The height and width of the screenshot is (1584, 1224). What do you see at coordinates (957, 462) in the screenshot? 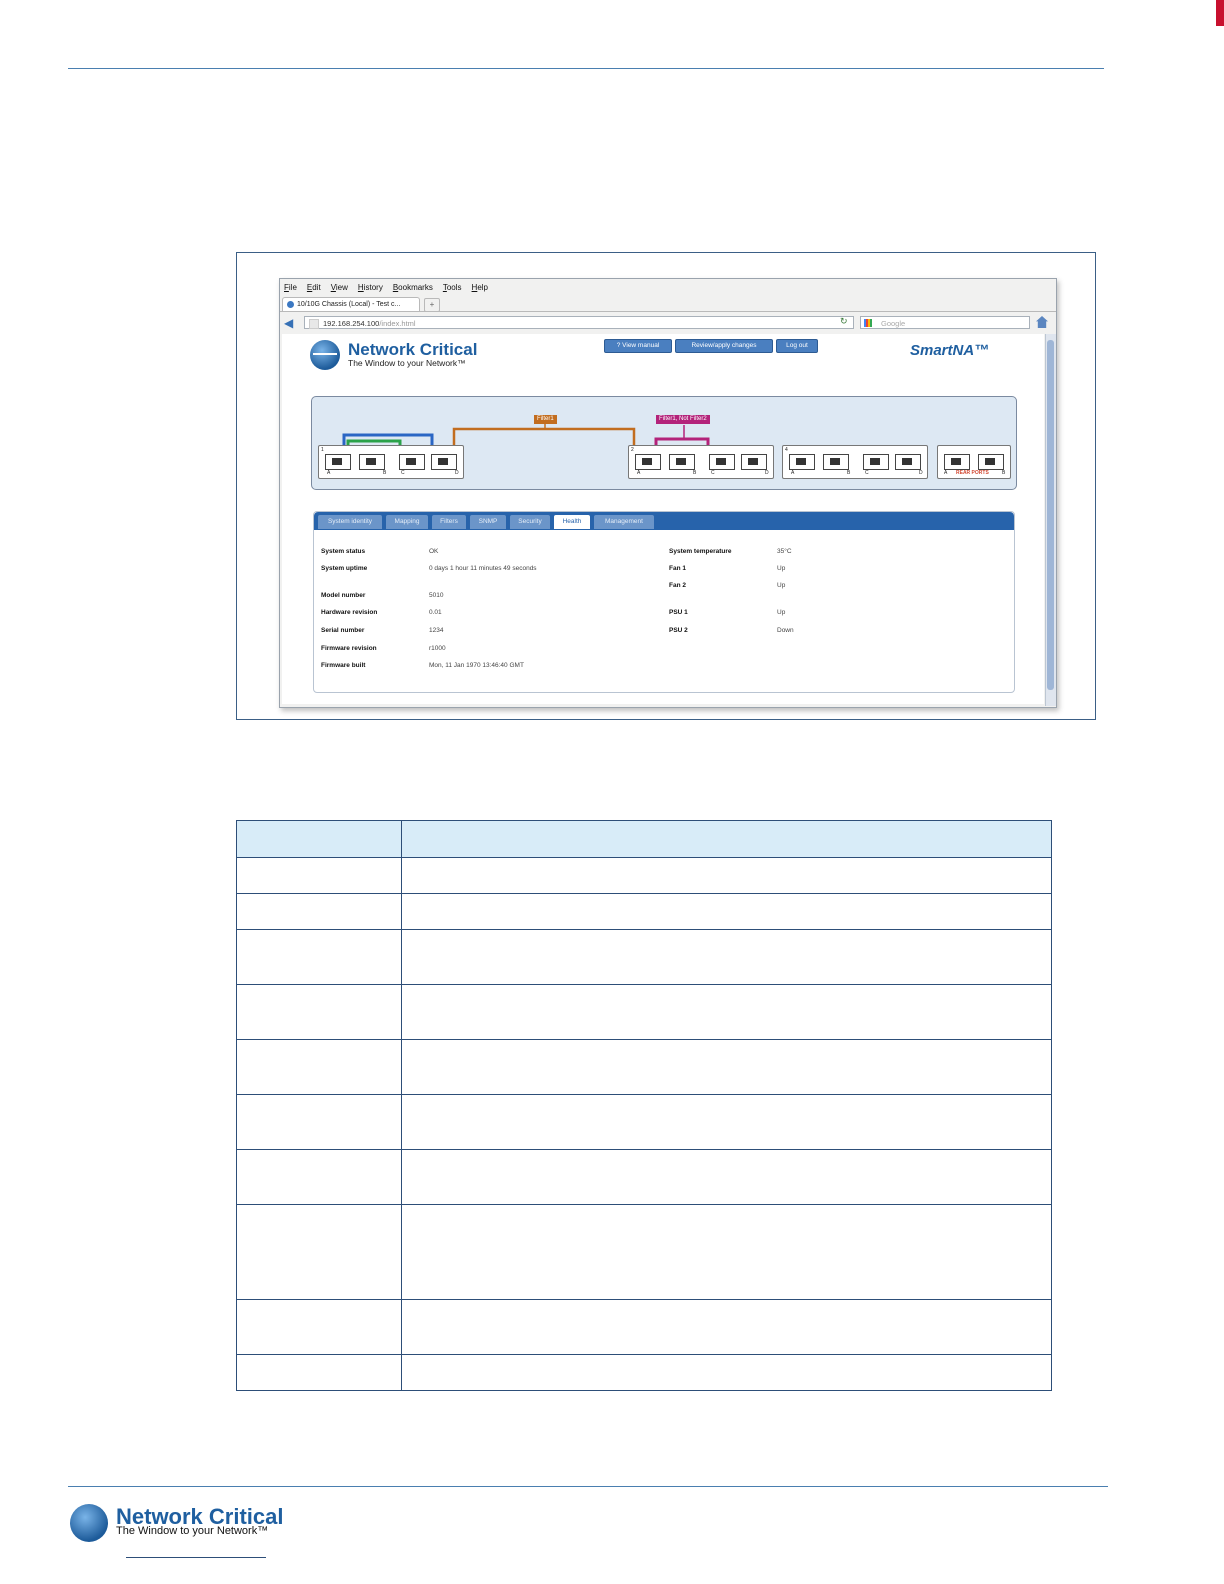
I see `rear-port-a` at bounding box center [957, 462].